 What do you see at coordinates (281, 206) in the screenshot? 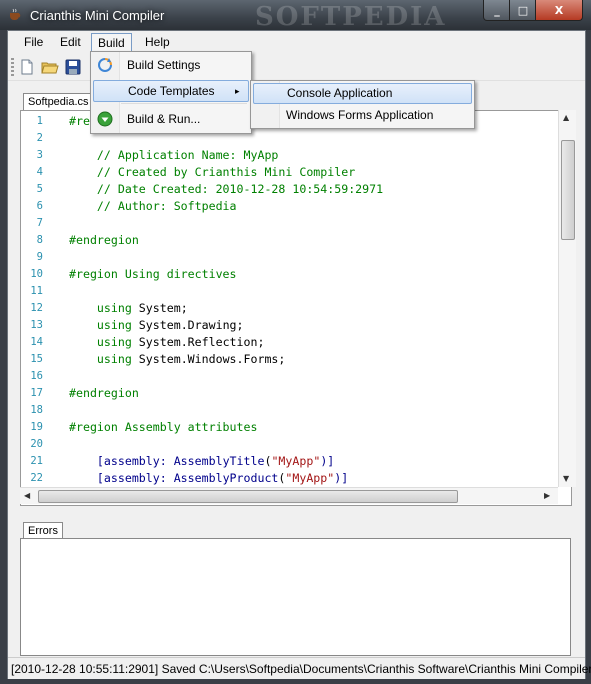
I see `code-line: 6 // Author: Softpedia` at bounding box center [281, 206].